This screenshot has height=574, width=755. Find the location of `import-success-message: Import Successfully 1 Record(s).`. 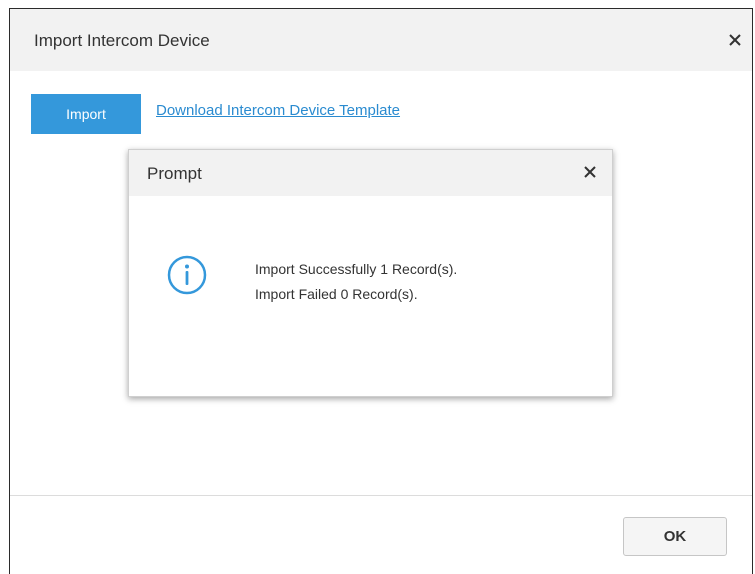

import-success-message: Import Successfully 1 Record(s). is located at coordinates (356, 269).